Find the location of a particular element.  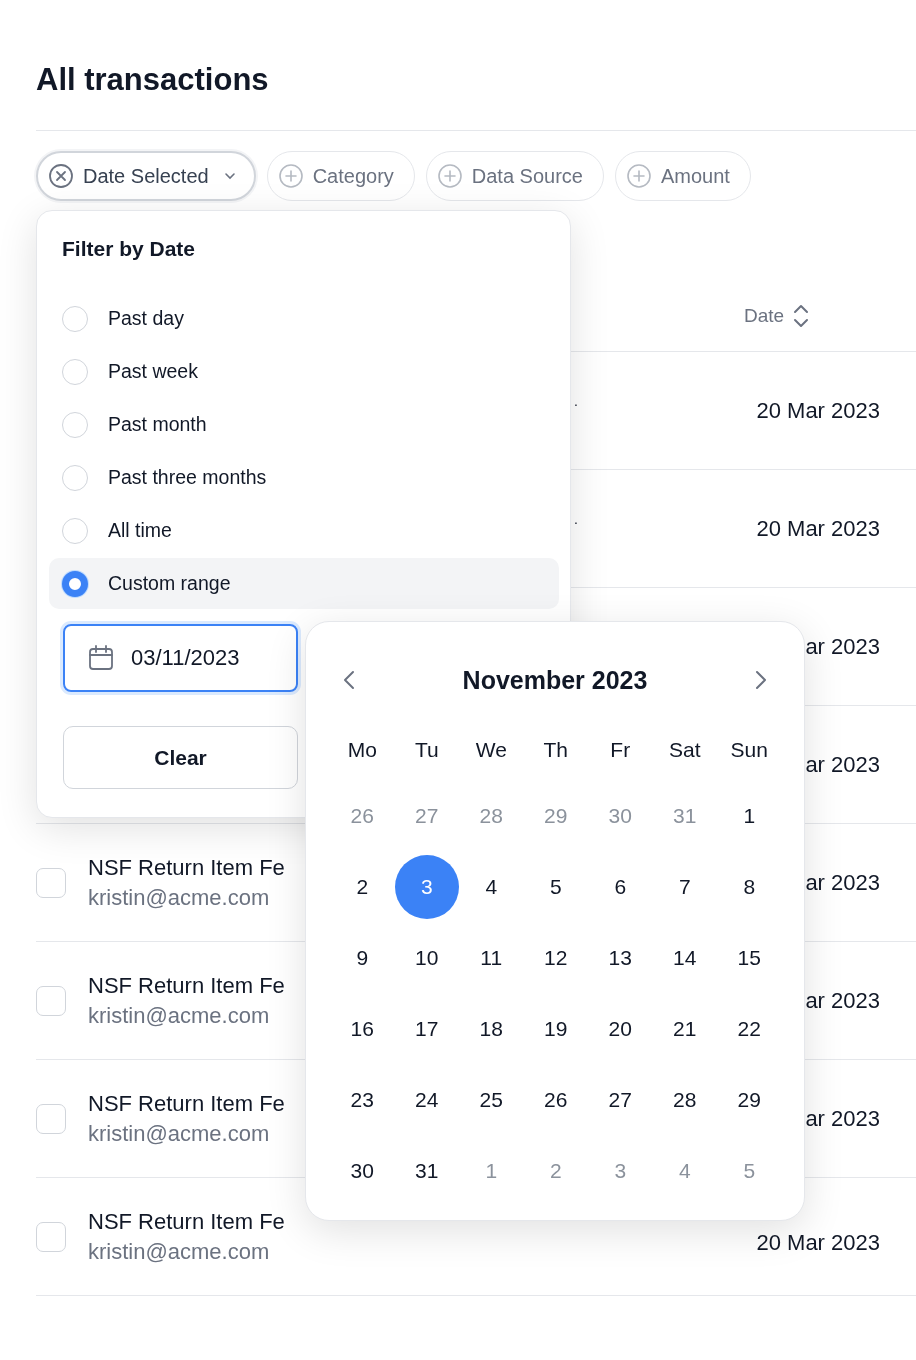

column-header: Date is located at coordinates (764, 315).